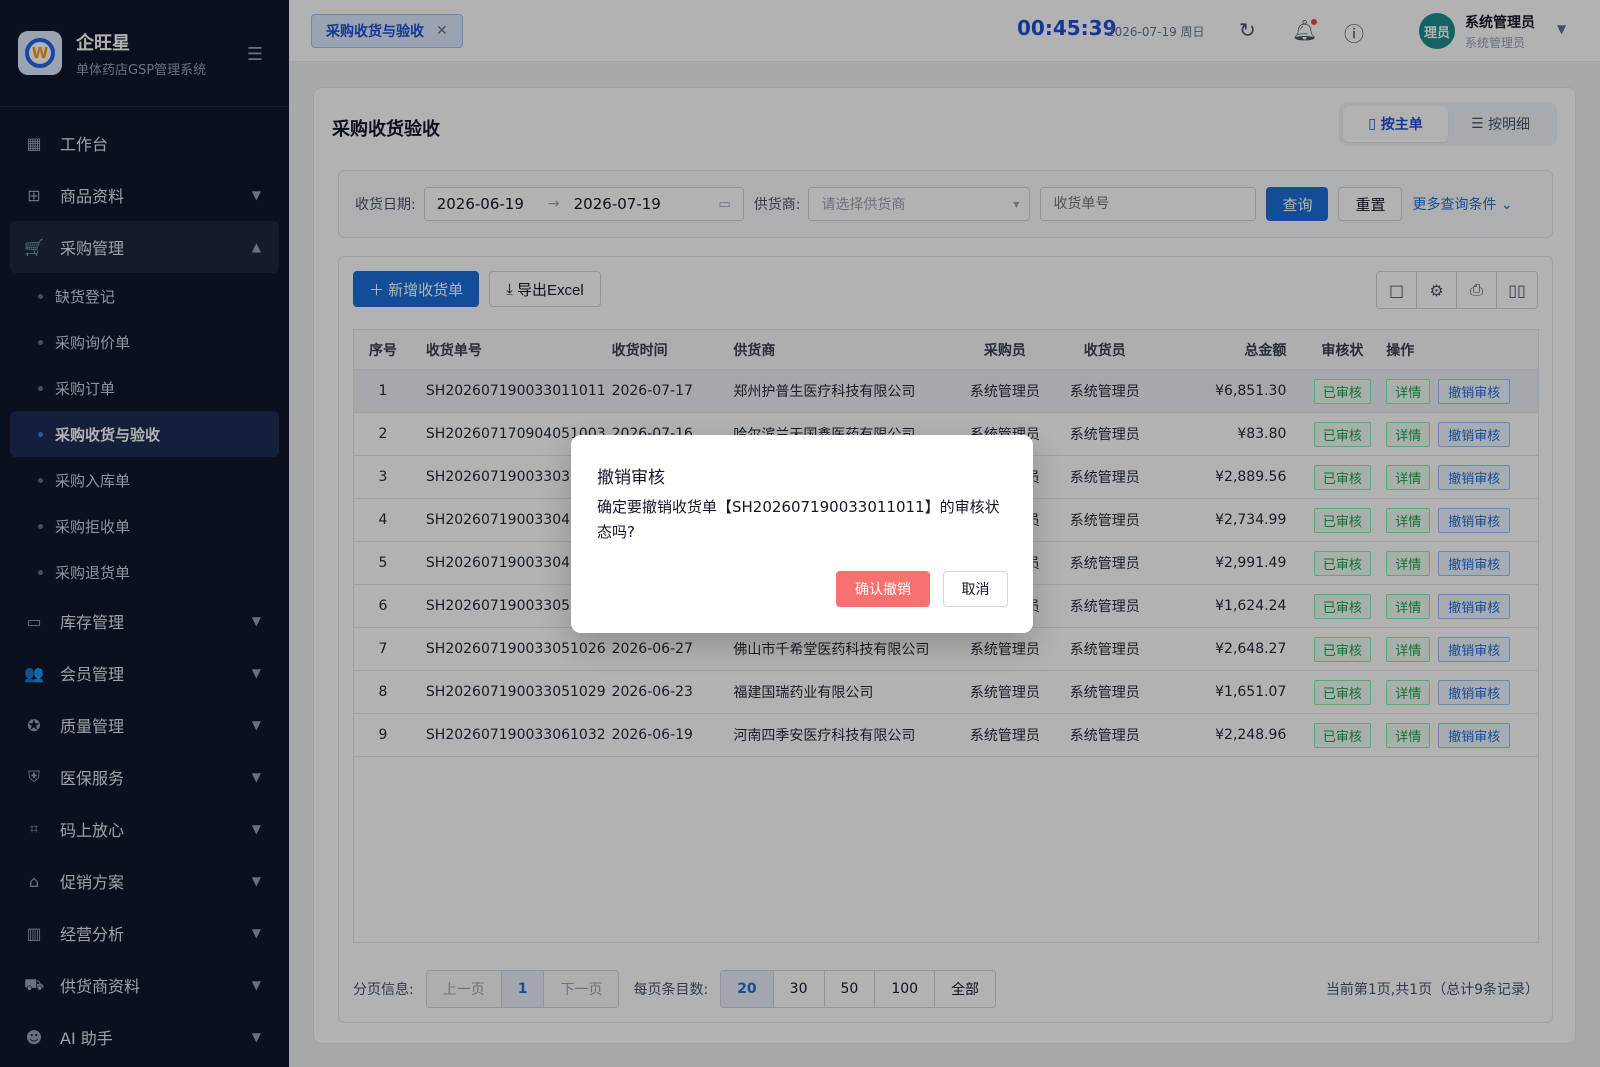 The image size is (1600, 1067). What do you see at coordinates (631, 478) in the screenshot?
I see `dialog-title: 撤销审核` at bounding box center [631, 478].